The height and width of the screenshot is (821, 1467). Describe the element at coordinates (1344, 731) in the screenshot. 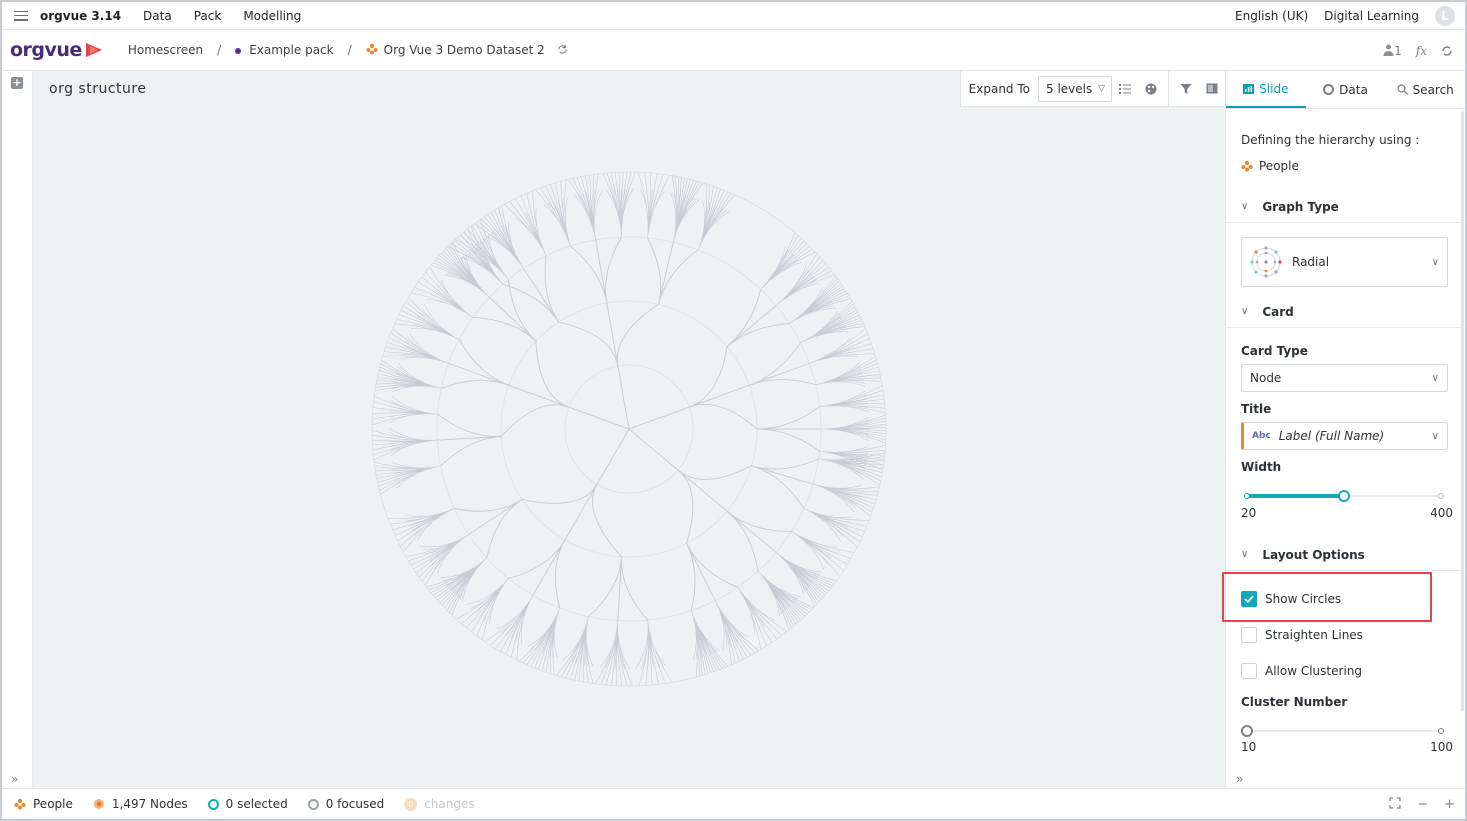

I see `cluster-number-slider` at that location.